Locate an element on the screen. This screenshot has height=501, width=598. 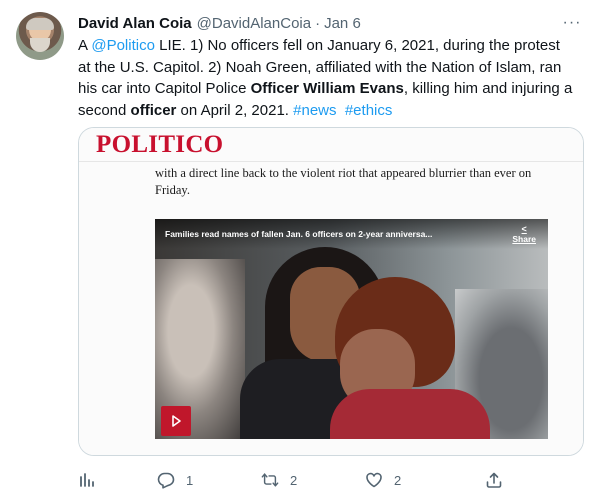
share-button: < Share is located at coordinates (524, 234).